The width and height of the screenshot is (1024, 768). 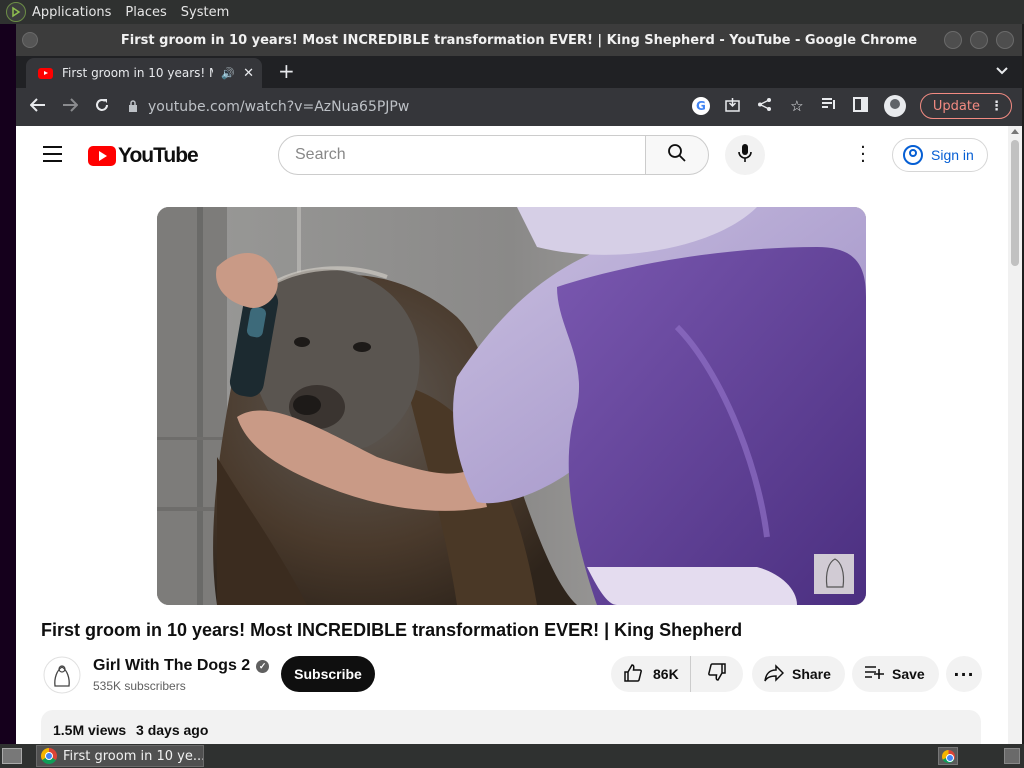 What do you see at coordinates (30, 40) in the screenshot?
I see `window-menu-button` at bounding box center [30, 40].